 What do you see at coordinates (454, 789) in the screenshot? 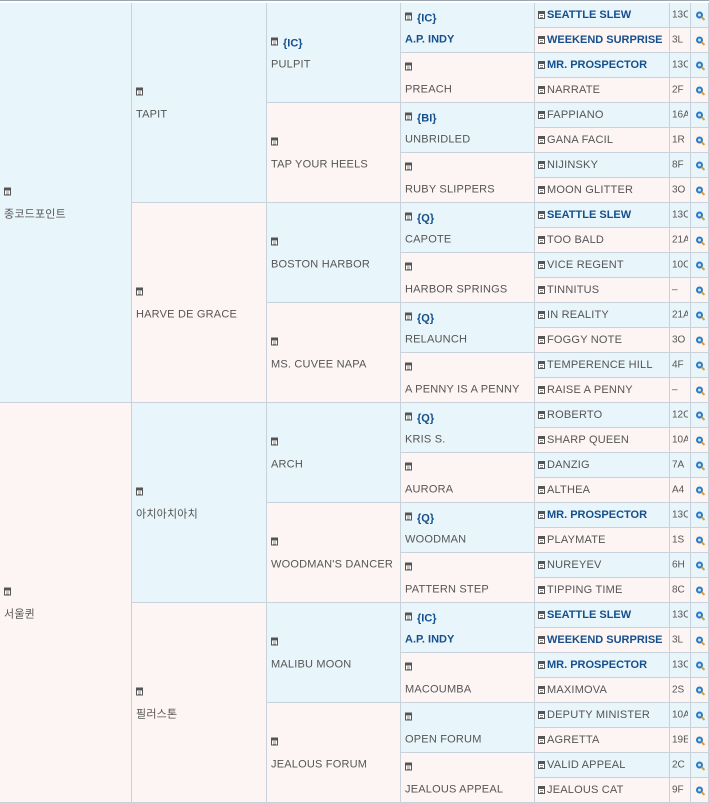
I see `horse-name-link: JEALOUS APPEAL` at bounding box center [454, 789].